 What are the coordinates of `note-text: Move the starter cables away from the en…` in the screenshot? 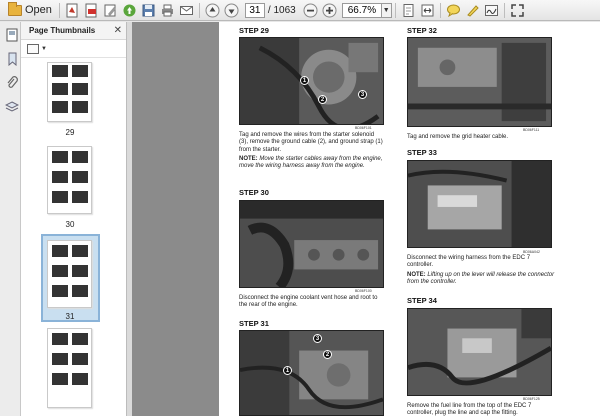 It's located at (311, 163).